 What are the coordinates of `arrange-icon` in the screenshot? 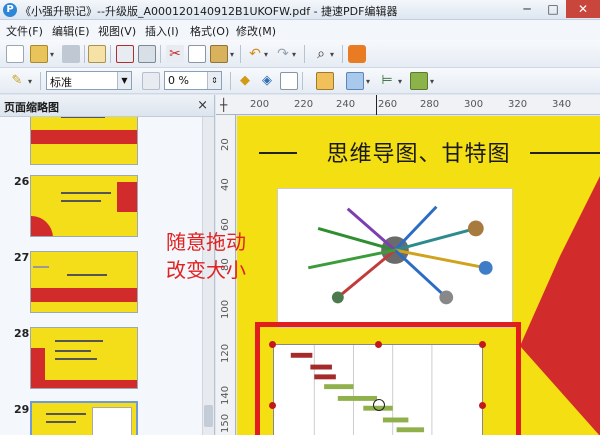 It's located at (419, 81).